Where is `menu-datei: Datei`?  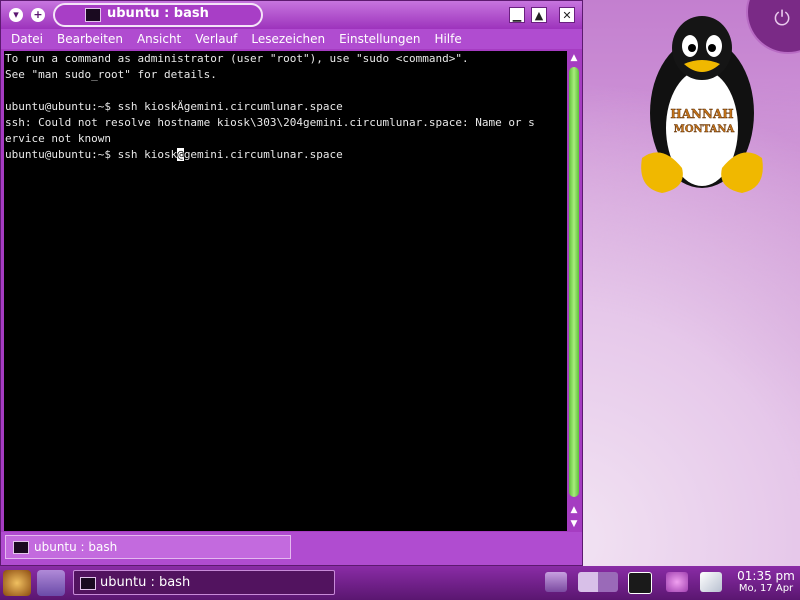
menu-datei: Datei is located at coordinates (27, 39).